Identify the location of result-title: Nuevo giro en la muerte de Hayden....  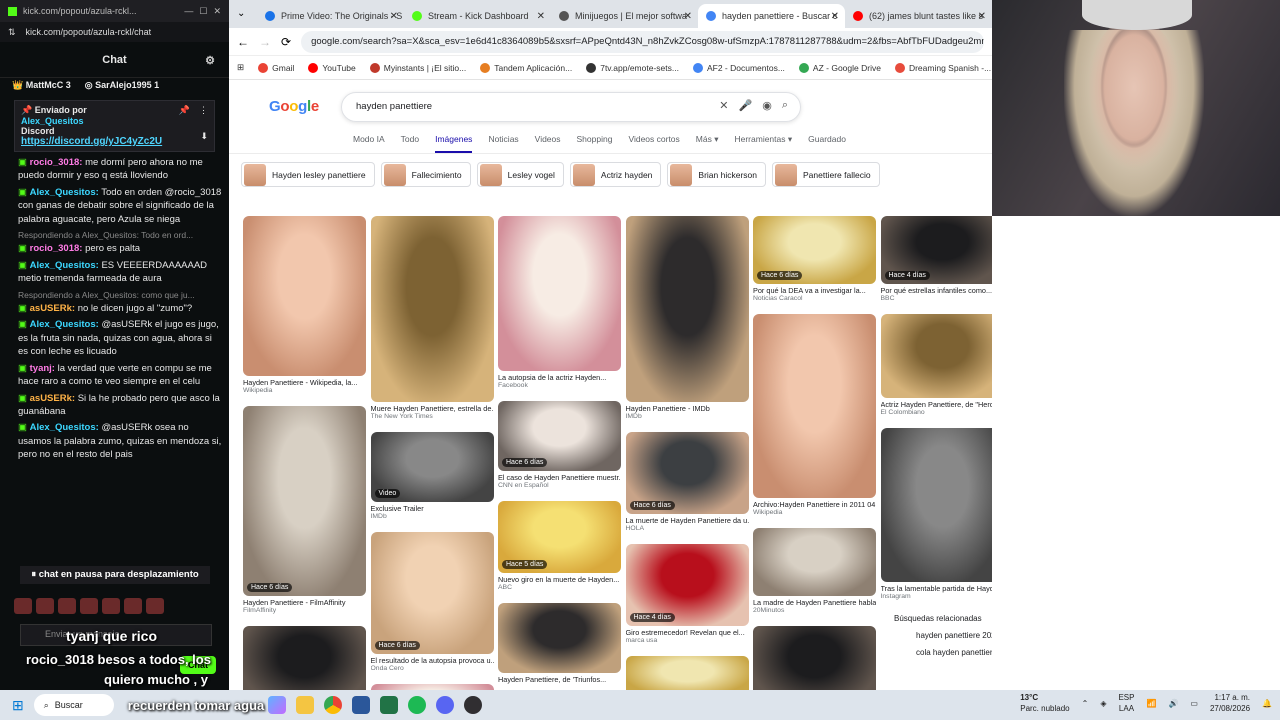
(559, 579).